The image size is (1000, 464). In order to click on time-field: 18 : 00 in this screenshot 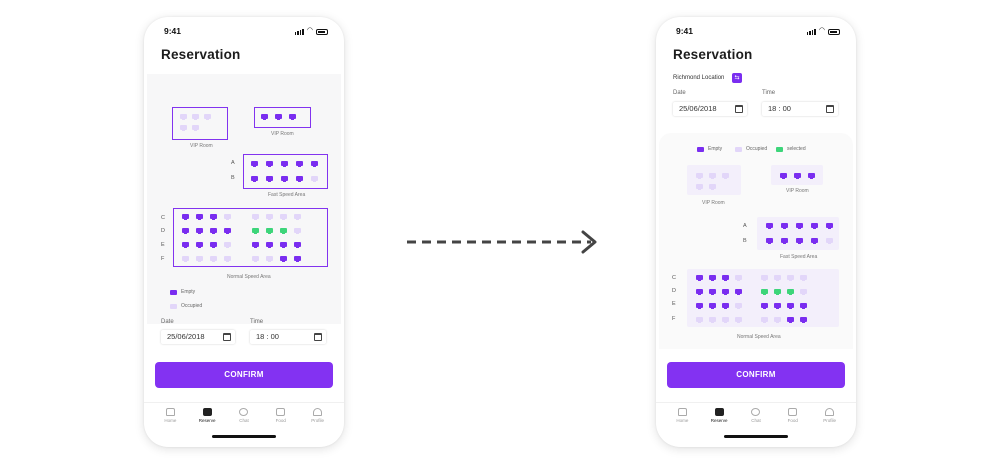, I will do `click(800, 109)`.